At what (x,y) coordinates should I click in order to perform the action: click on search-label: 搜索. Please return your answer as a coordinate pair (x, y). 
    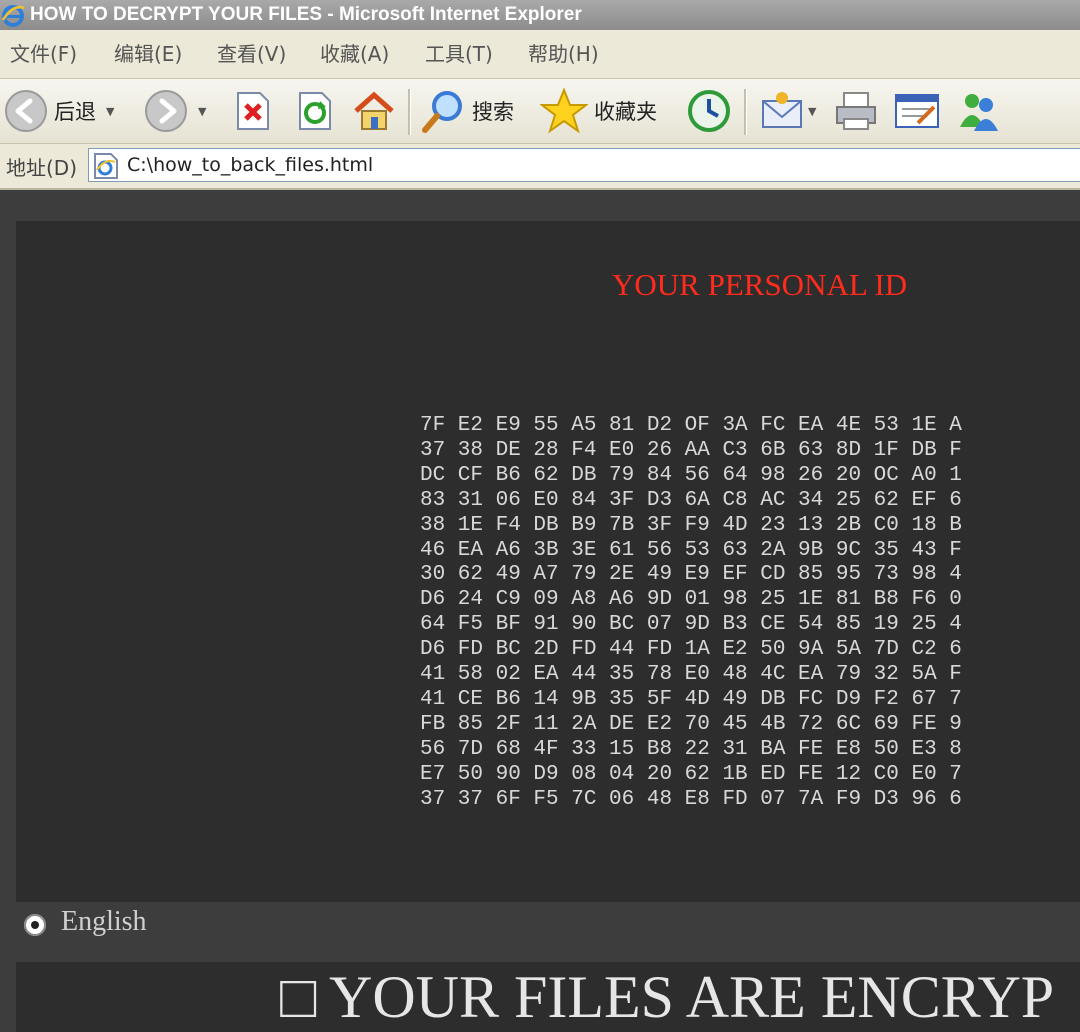
    Looking at the image, I should click on (493, 112).